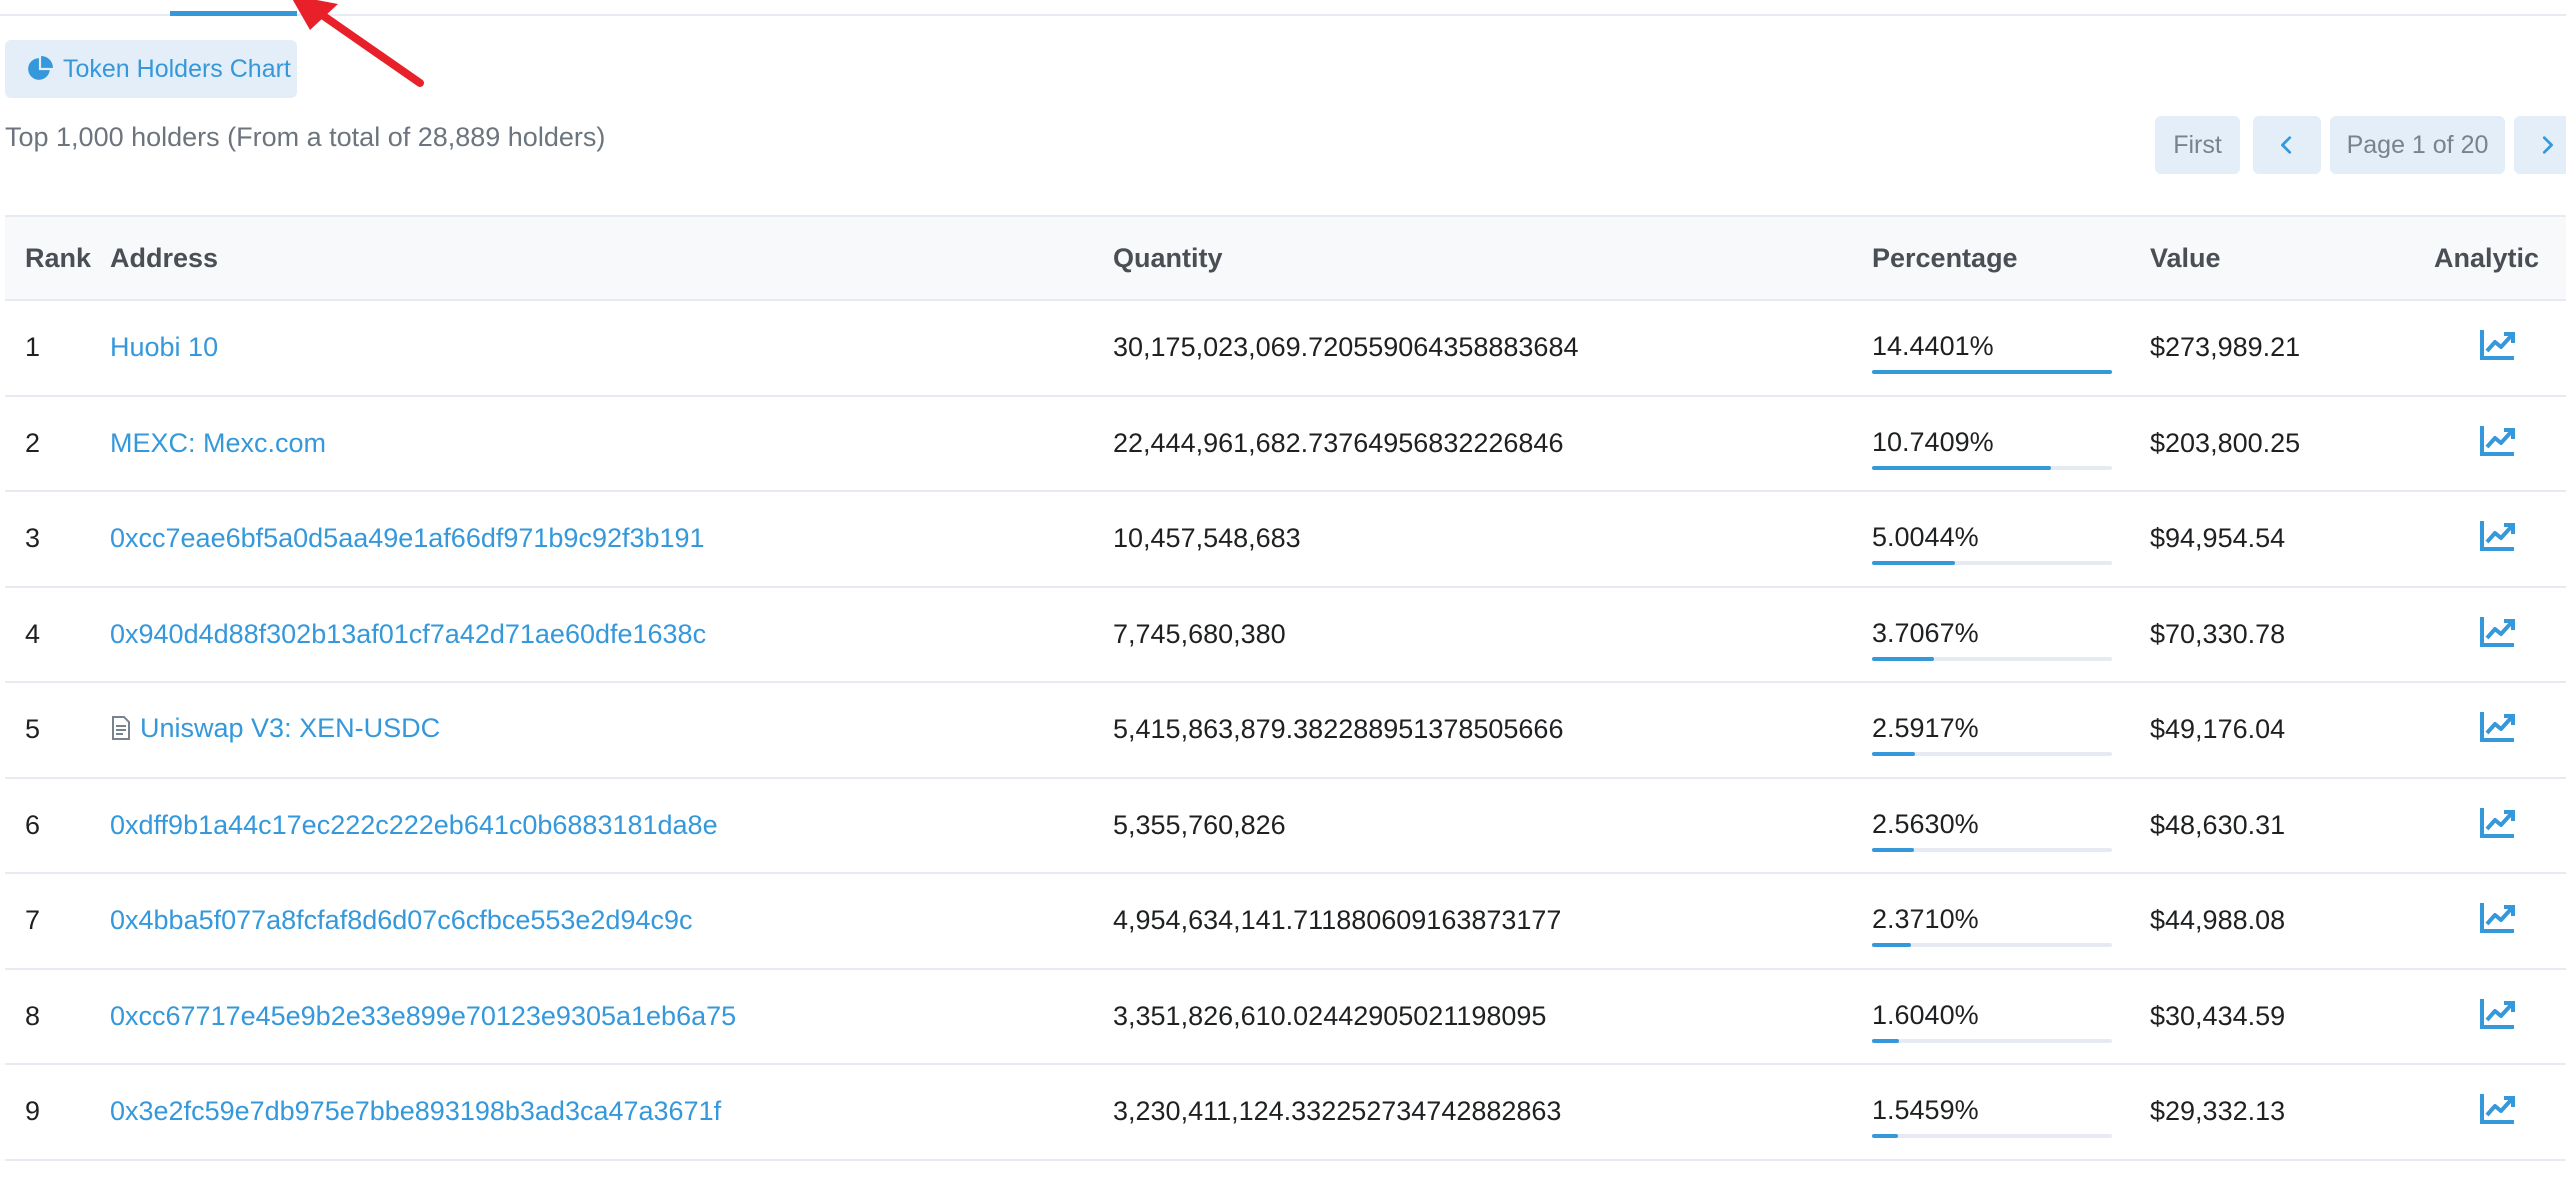 Image resolution: width=2566 pixels, height=1184 pixels. What do you see at coordinates (33, 1015) in the screenshot?
I see `rank-cell: 8` at bounding box center [33, 1015].